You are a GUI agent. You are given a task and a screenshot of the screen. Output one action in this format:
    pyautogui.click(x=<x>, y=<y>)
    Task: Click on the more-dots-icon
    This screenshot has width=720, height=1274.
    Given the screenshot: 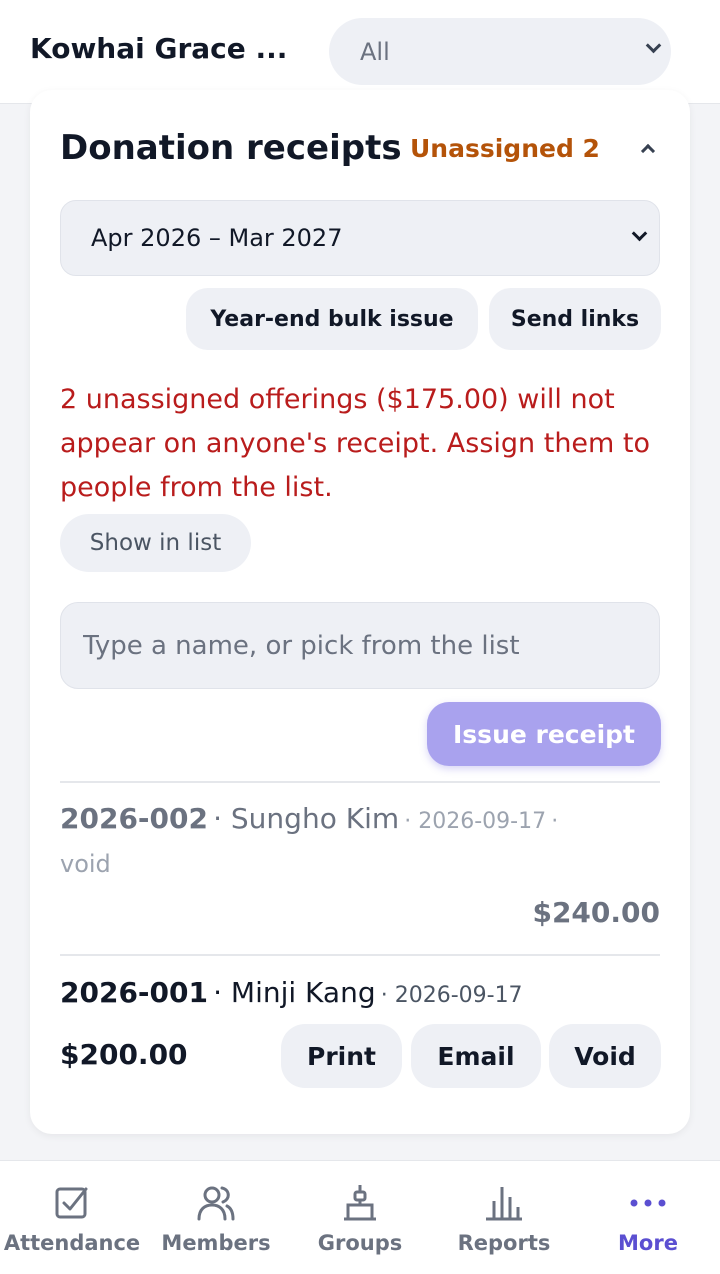 What is the action you would take?
    pyautogui.click(x=648, y=1203)
    